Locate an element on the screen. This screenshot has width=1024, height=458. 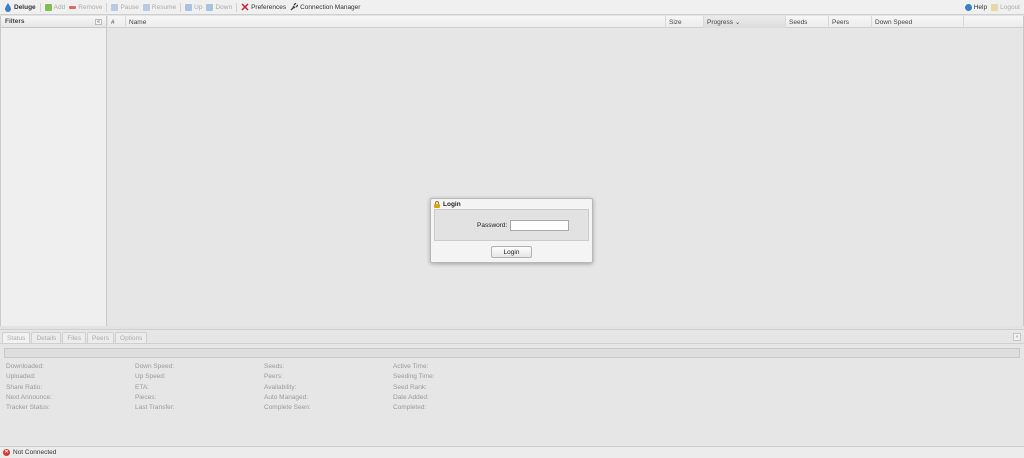
password-input is located at coordinates (540, 225).